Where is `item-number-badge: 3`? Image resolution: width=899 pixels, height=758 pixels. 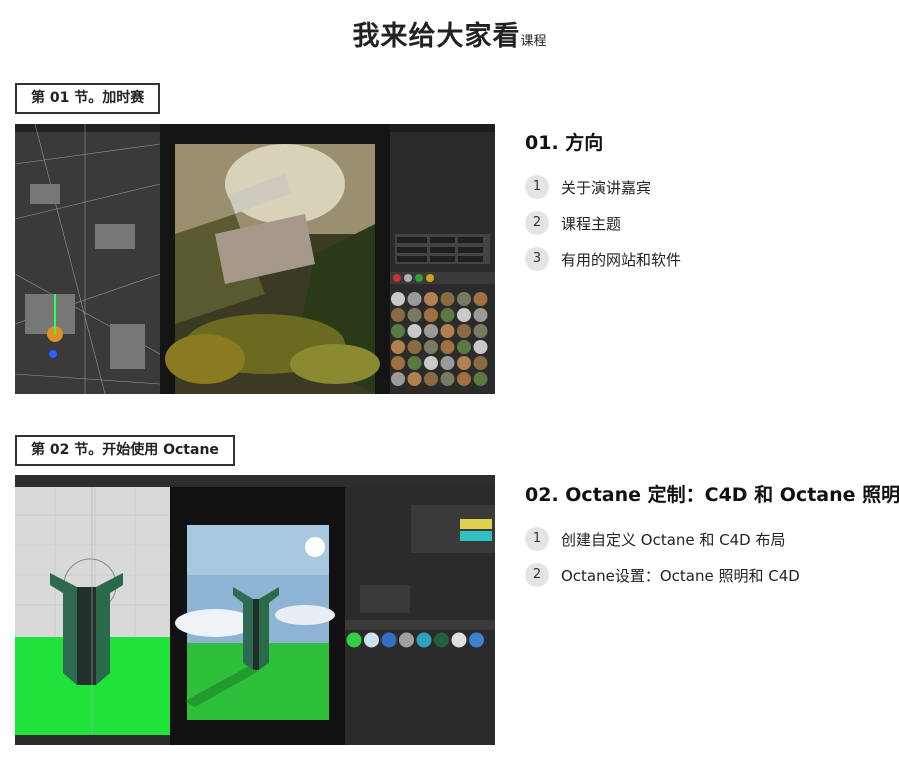 item-number-badge: 3 is located at coordinates (537, 259).